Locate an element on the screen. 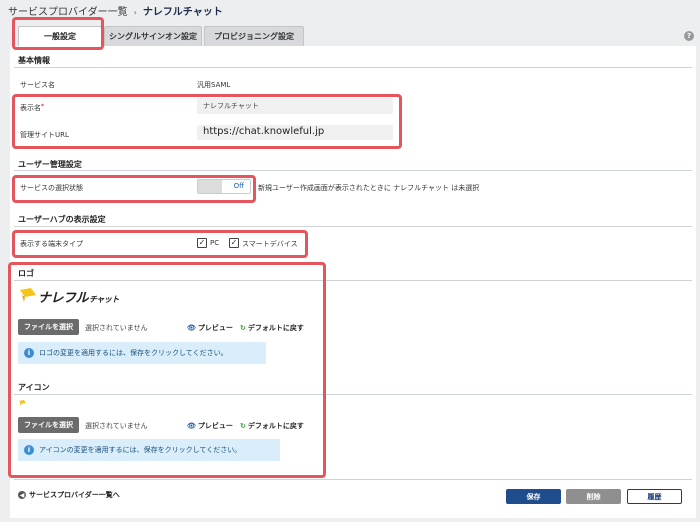 Image resolution: width=700 pixels, height=522 pixels. user-mgmt-title: ユーザー管理設定 is located at coordinates (50, 164).